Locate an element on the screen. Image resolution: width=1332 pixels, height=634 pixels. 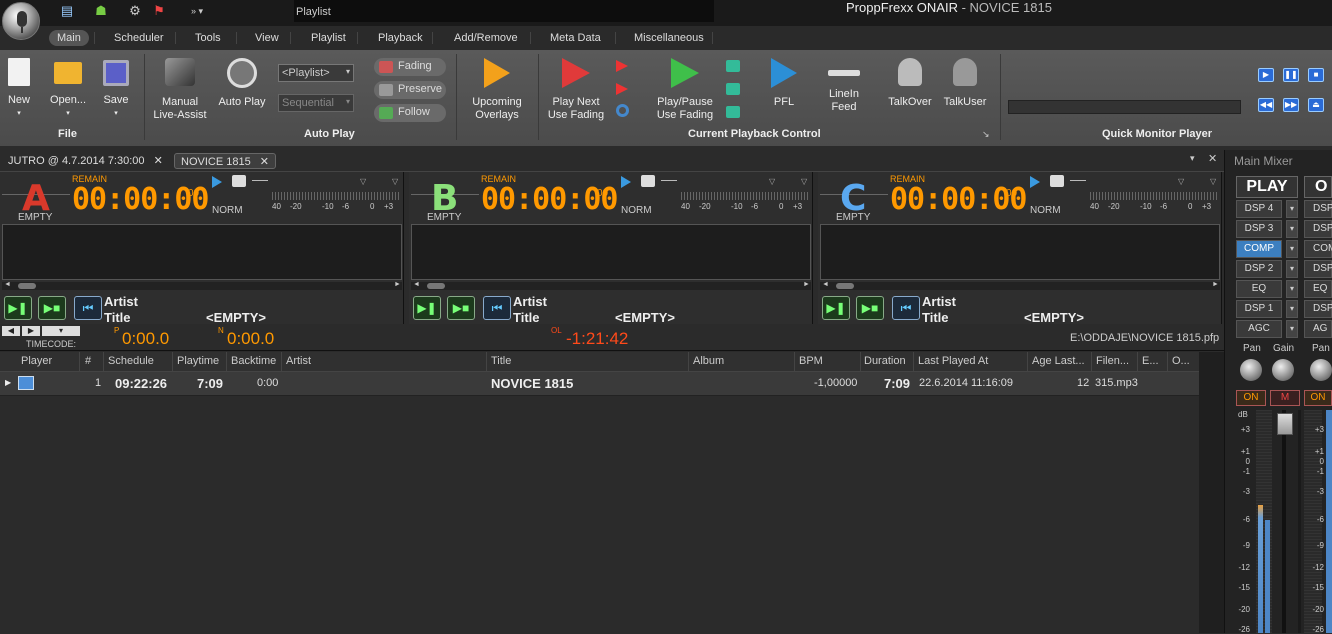
new-button: New ▾ is located at coordinates (19, 89).